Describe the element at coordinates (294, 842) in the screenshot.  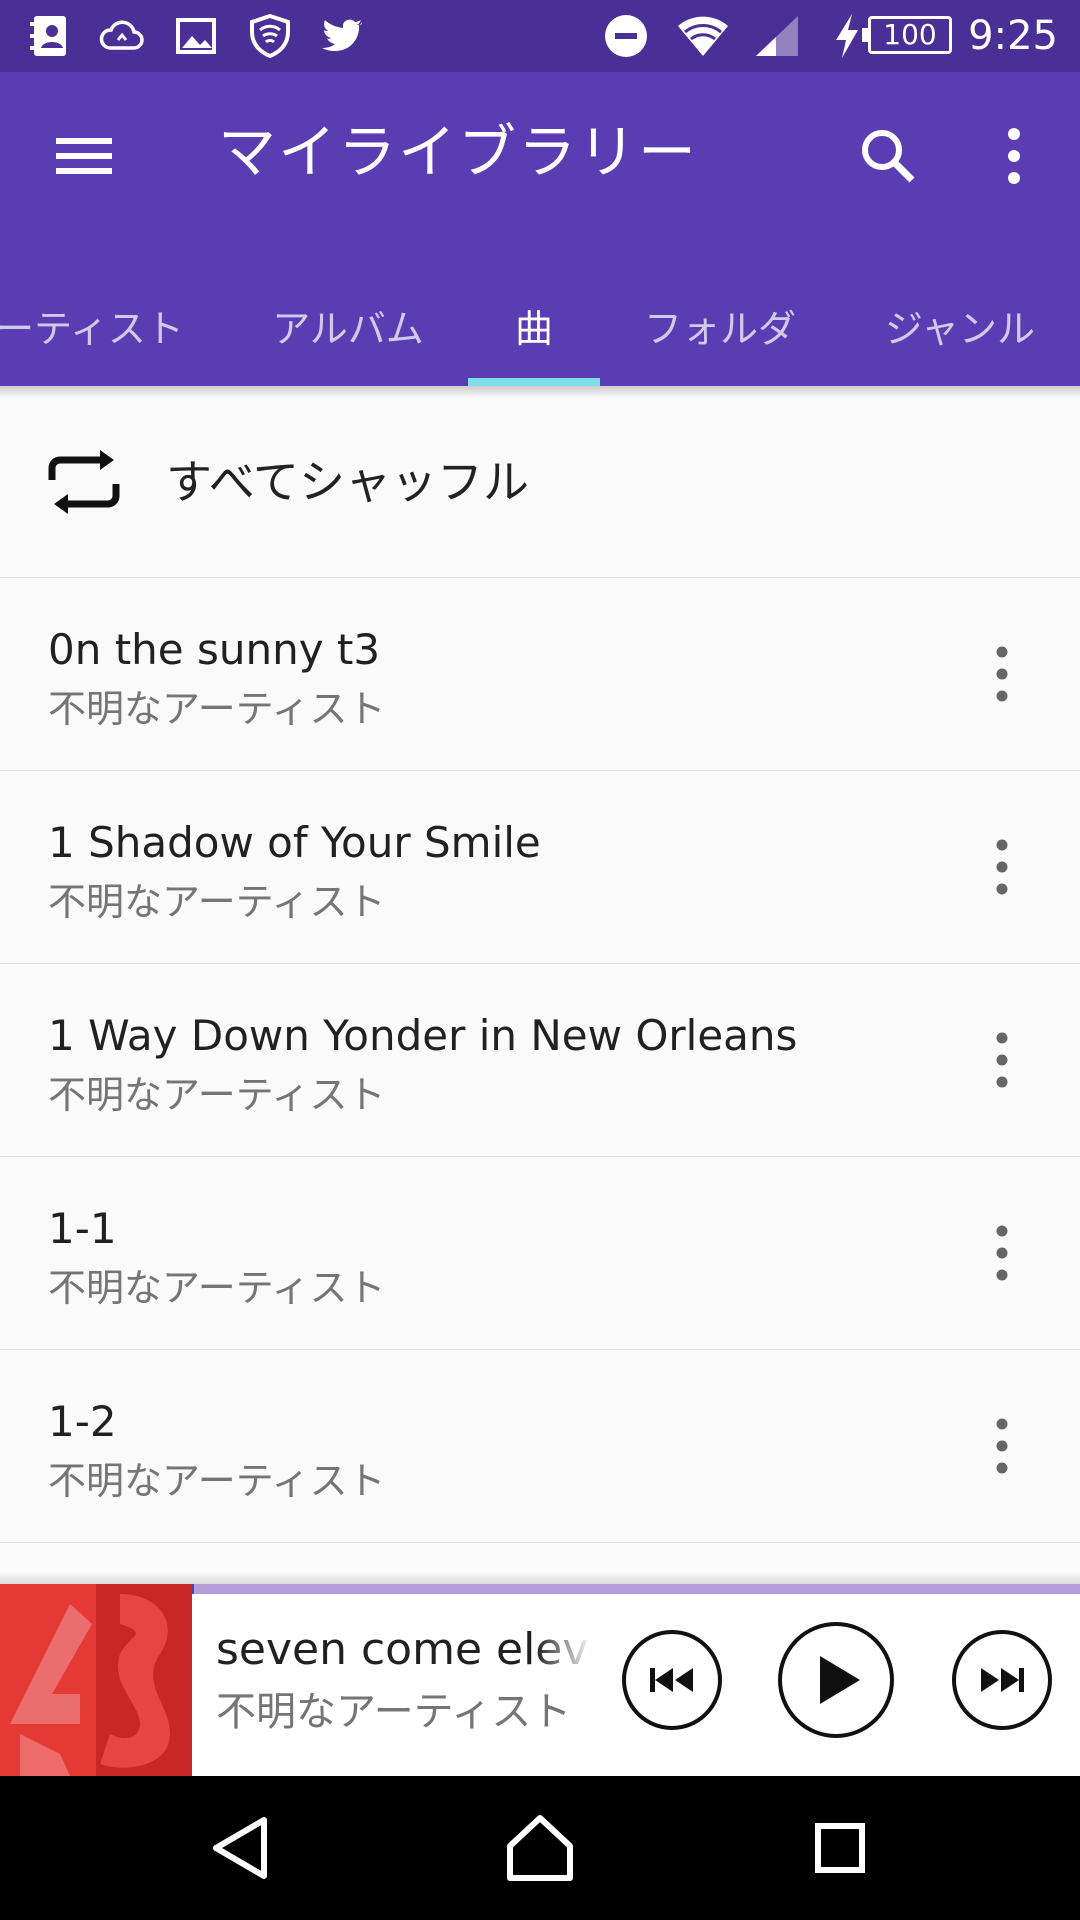
I see `song-title: 1 Shadow of Your Smile` at that location.